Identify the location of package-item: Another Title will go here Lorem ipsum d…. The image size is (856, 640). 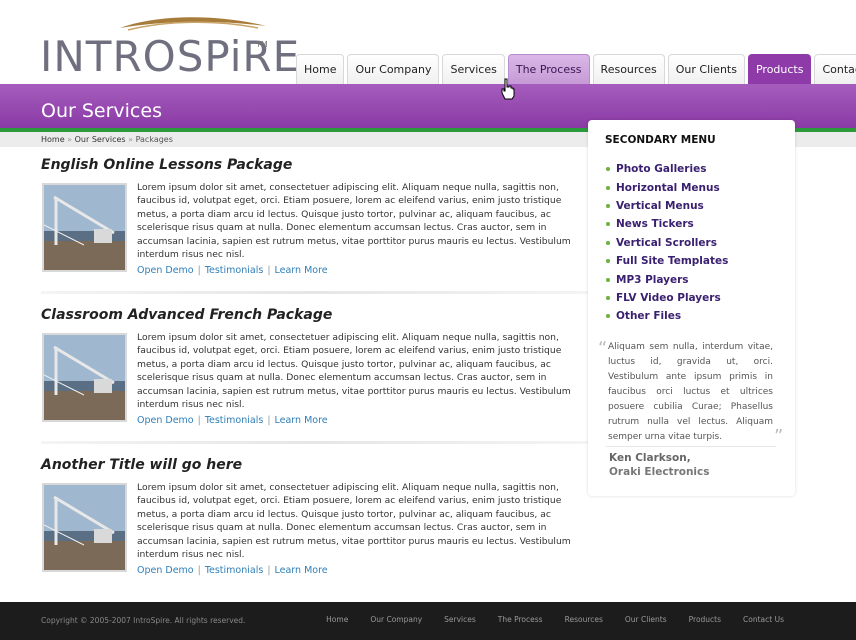
(315, 522).